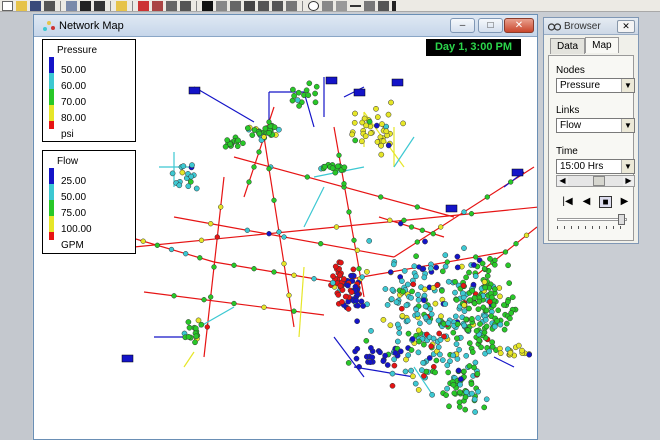  I want to click on map-window-titlebar: Network Map – □ ✕, so click(285, 26).